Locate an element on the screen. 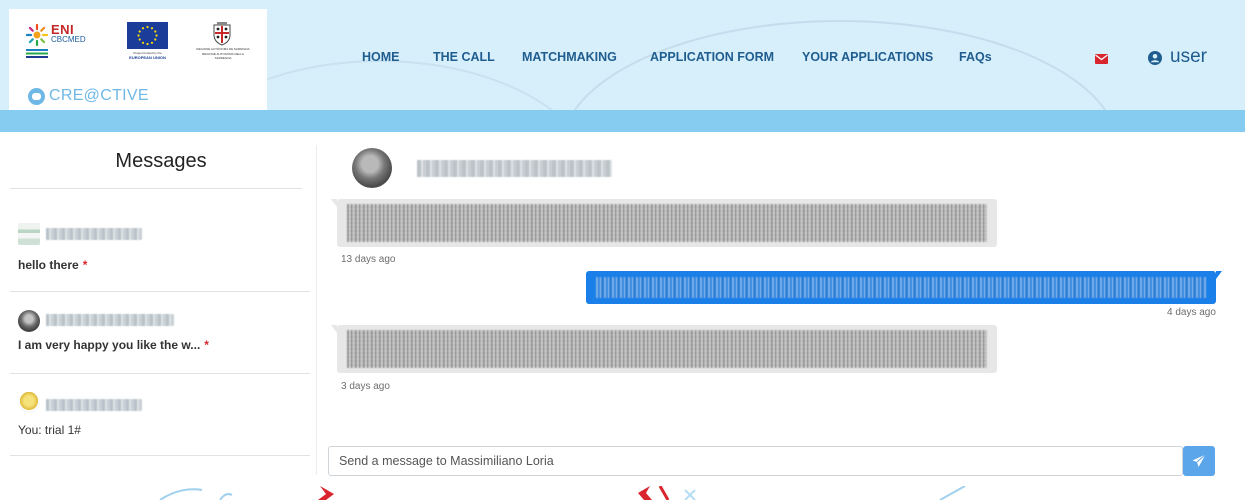 This screenshot has height=500, width=1245. conversation-item: You: trial 1# is located at coordinates (160, 415).